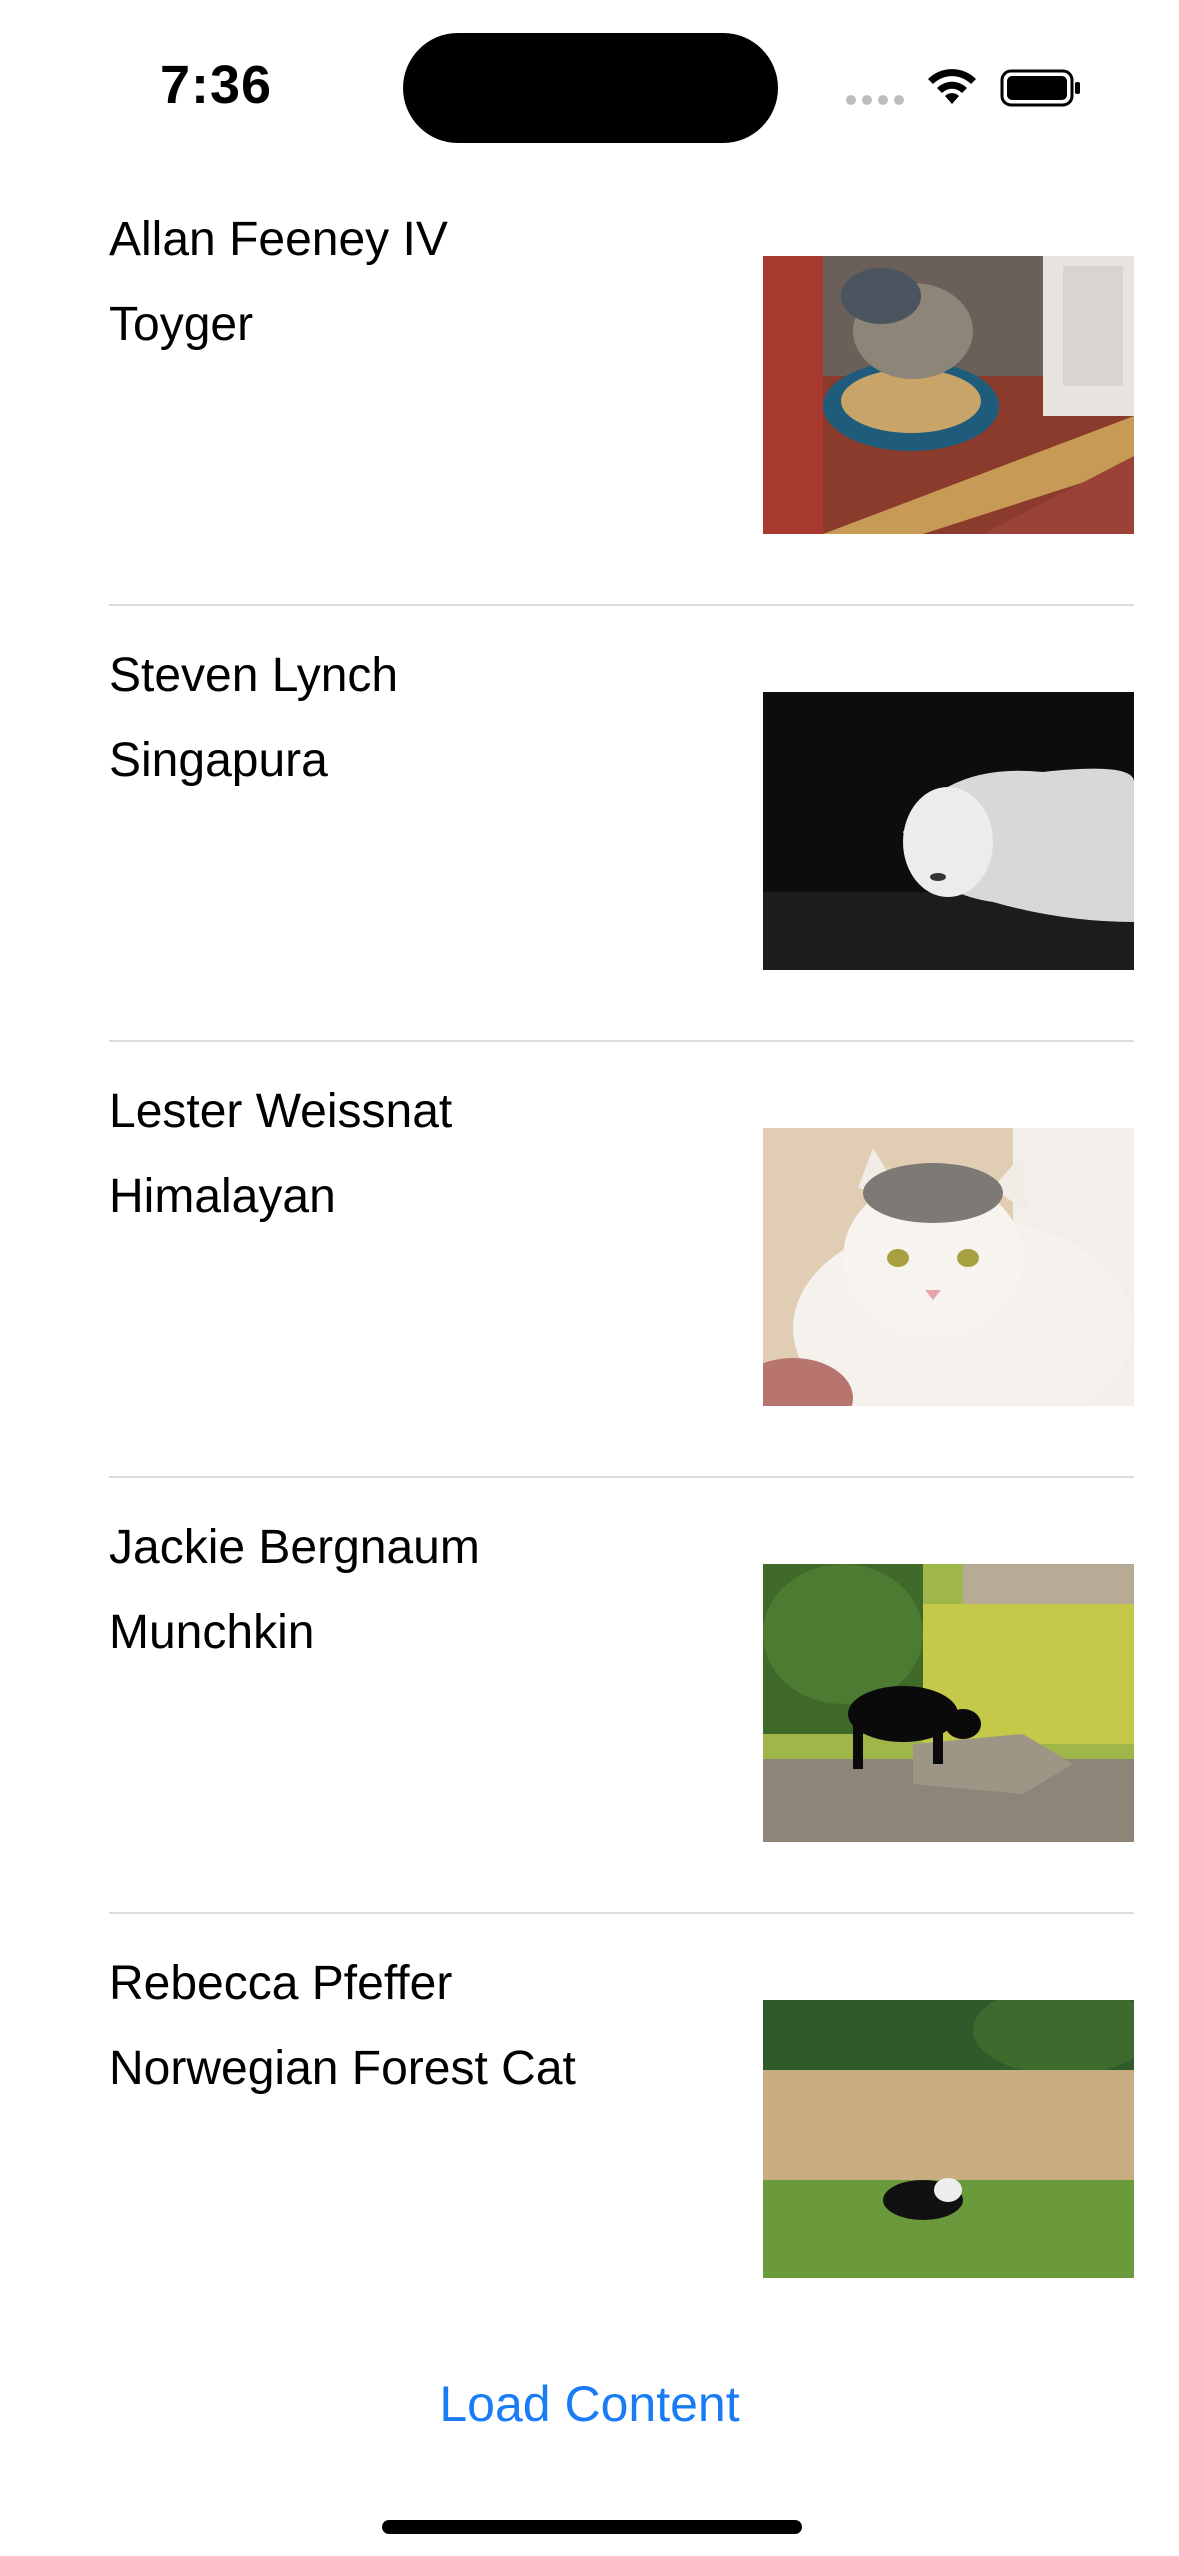 The width and height of the screenshot is (1179, 2556). I want to click on home-indicator, so click(592, 2527).